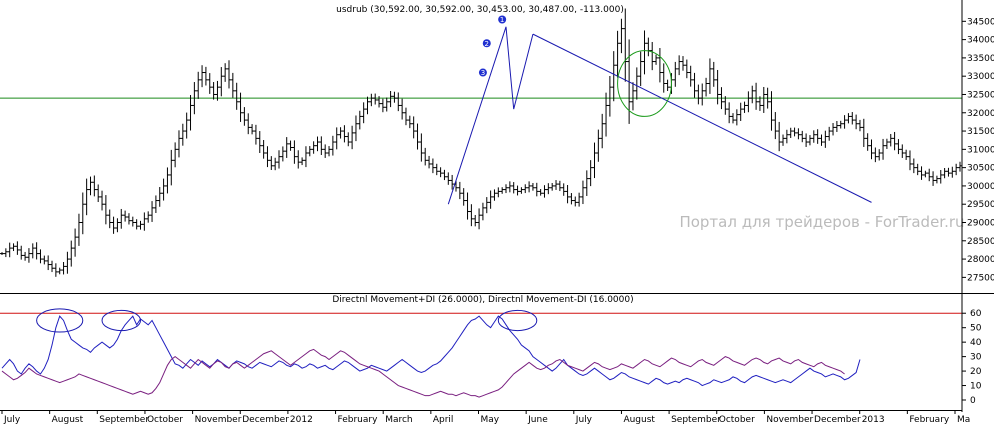 This screenshot has height=428, width=994. What do you see at coordinates (490, 419) in the screenshot?
I see `time-axis-tick-label: May` at bounding box center [490, 419].